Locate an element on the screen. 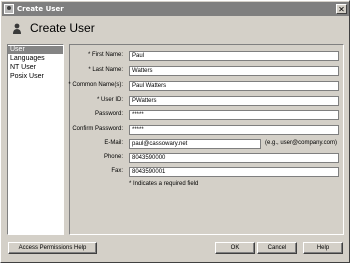 This screenshot has width=350, height=263. help-button: Help is located at coordinates (323, 248).